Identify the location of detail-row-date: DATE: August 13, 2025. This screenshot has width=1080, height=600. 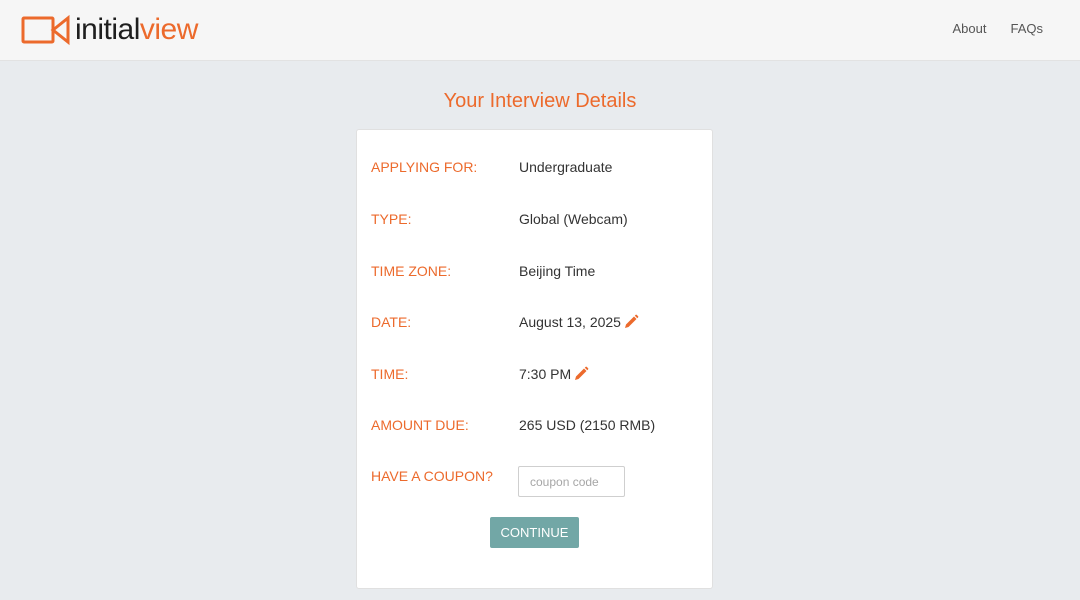
(536, 324).